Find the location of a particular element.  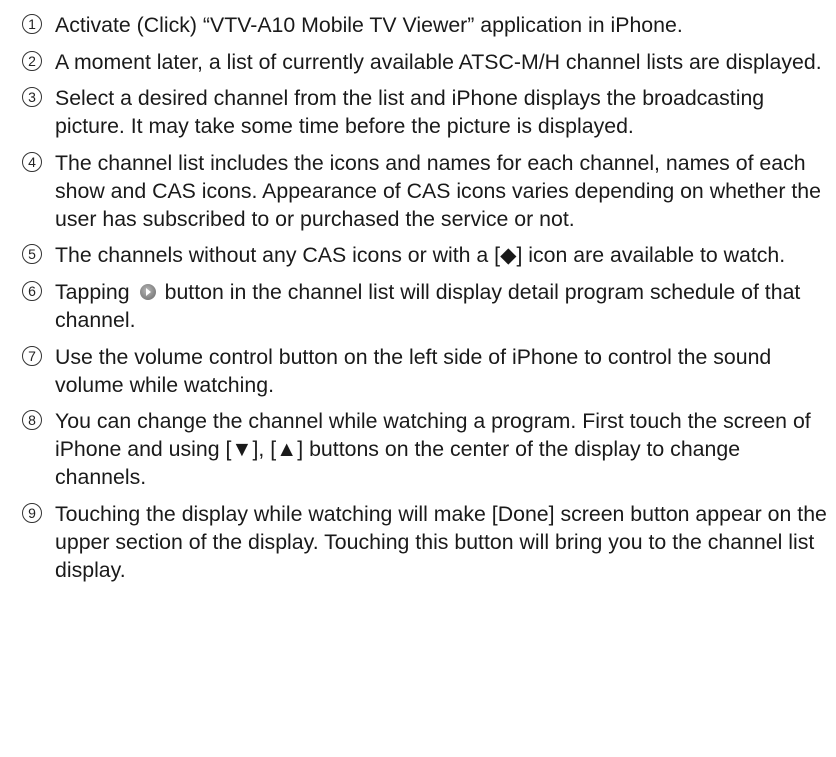

step-text-before-icon: Tapping is located at coordinates (92, 291).